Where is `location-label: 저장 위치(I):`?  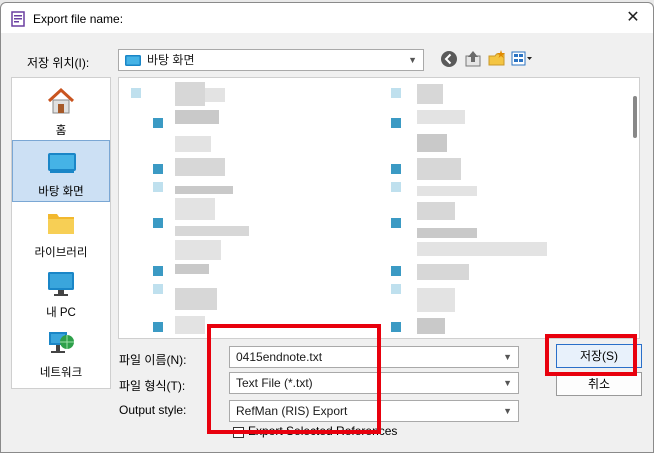 location-label: 저장 위치(I): is located at coordinates (58, 63).